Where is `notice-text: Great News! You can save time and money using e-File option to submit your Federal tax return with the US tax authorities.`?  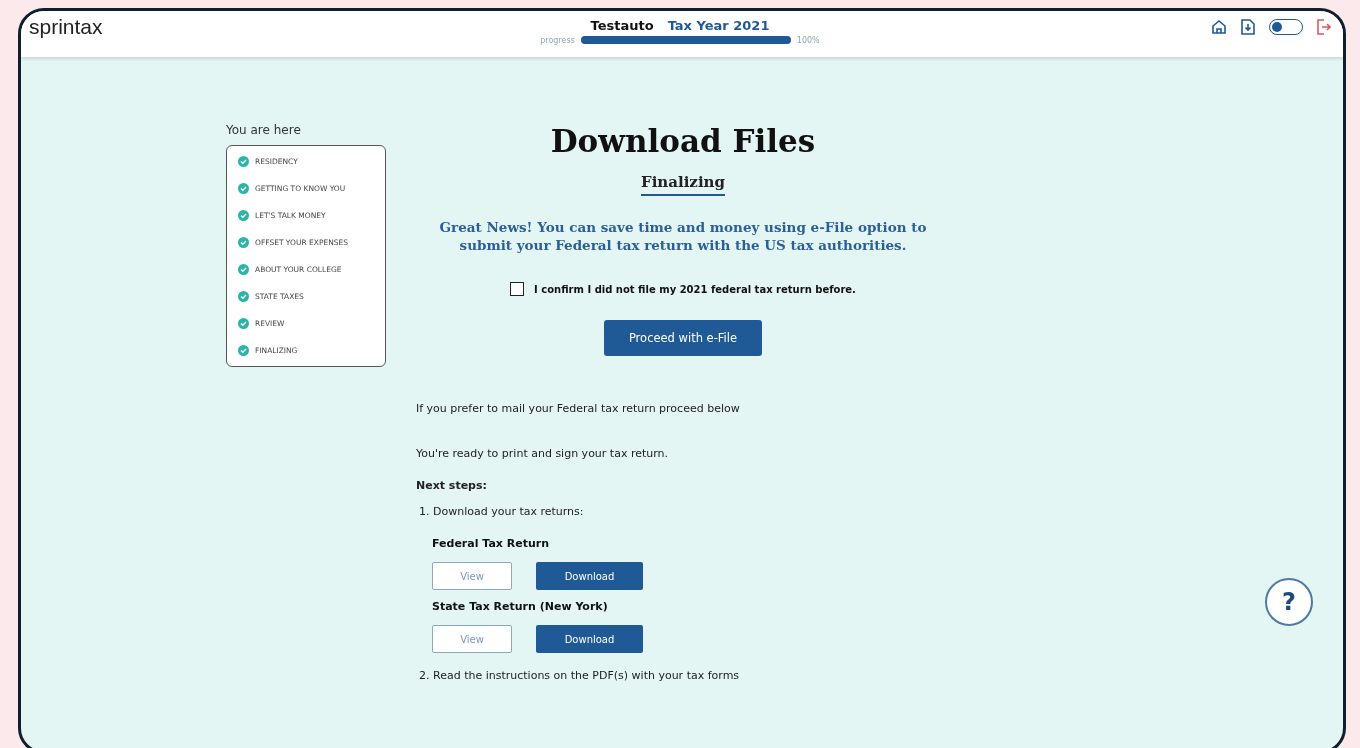
notice-text: Great News! You can save time and money using e-File option to submit your Federal tax return with the US tax authorities. is located at coordinates (683, 236).